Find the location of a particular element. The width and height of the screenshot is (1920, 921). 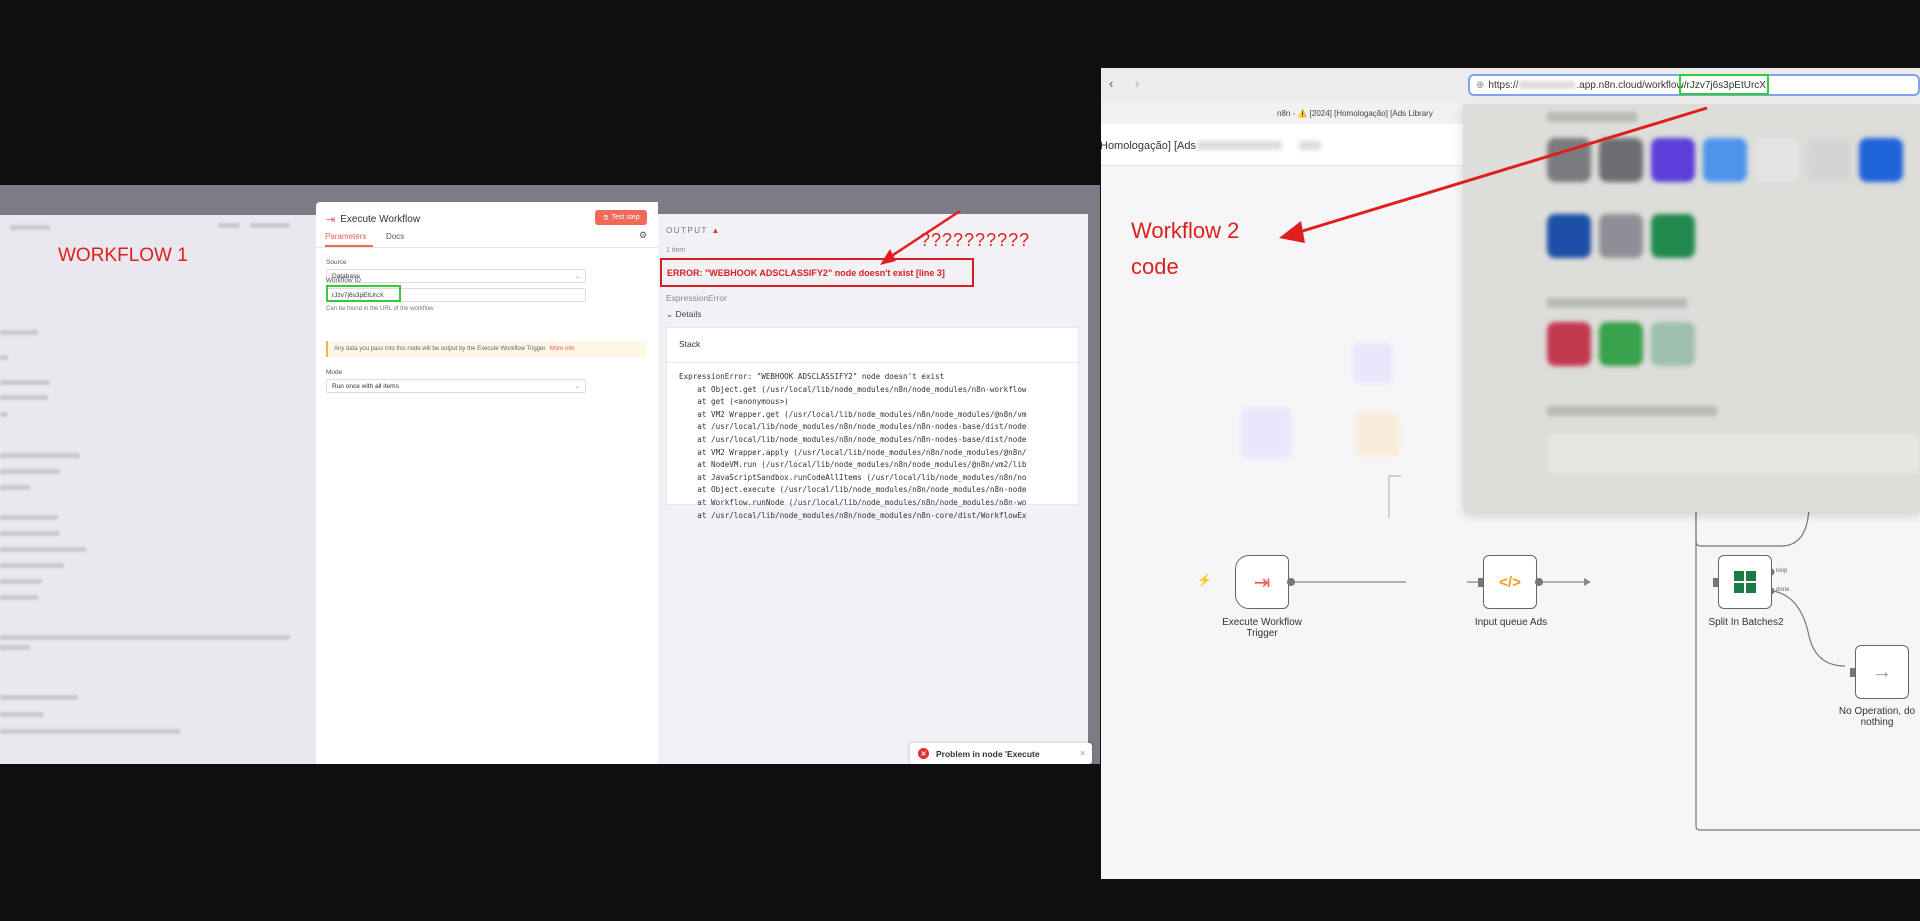

node-label: Input queue Ads is located at coordinates (1511, 622).